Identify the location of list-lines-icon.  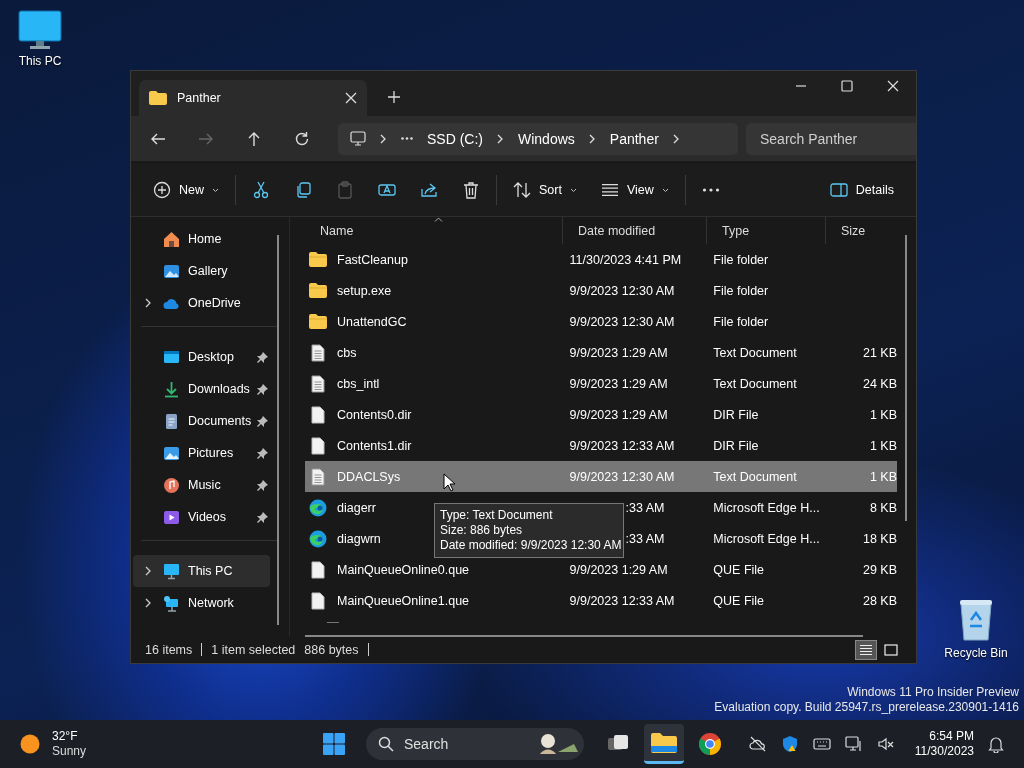
(866, 649).